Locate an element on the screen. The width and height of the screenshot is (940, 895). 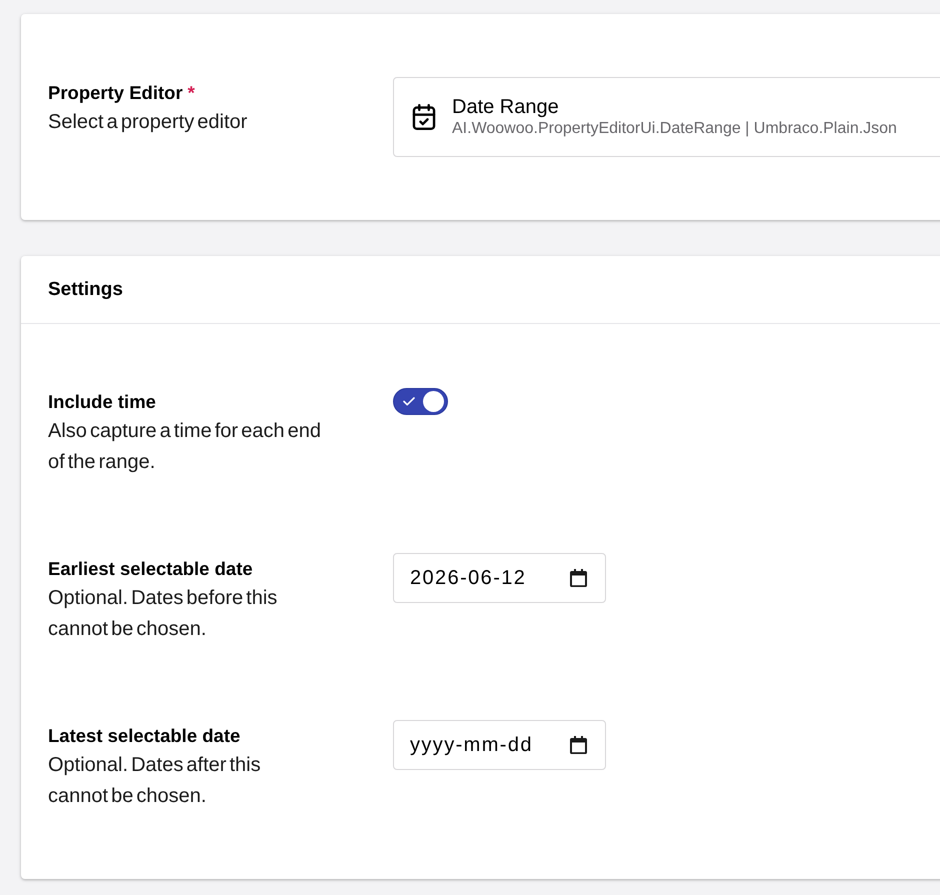
field-label: Property Editor is located at coordinates (115, 93).